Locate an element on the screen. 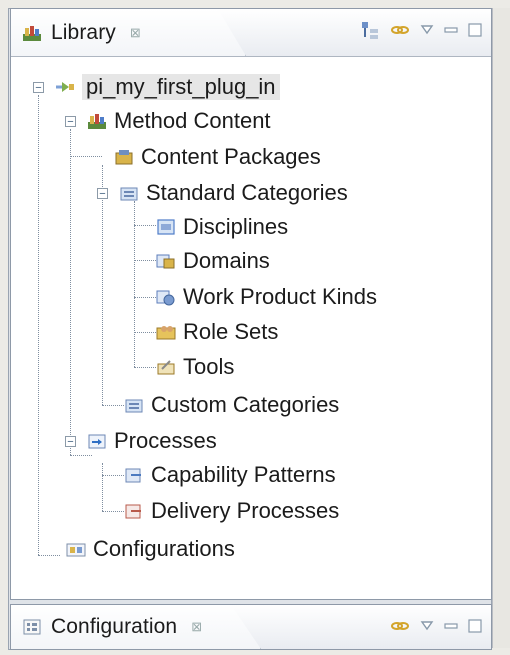 The height and width of the screenshot is (655, 510). tree-node-configurations: Configurations is located at coordinates (150, 549).